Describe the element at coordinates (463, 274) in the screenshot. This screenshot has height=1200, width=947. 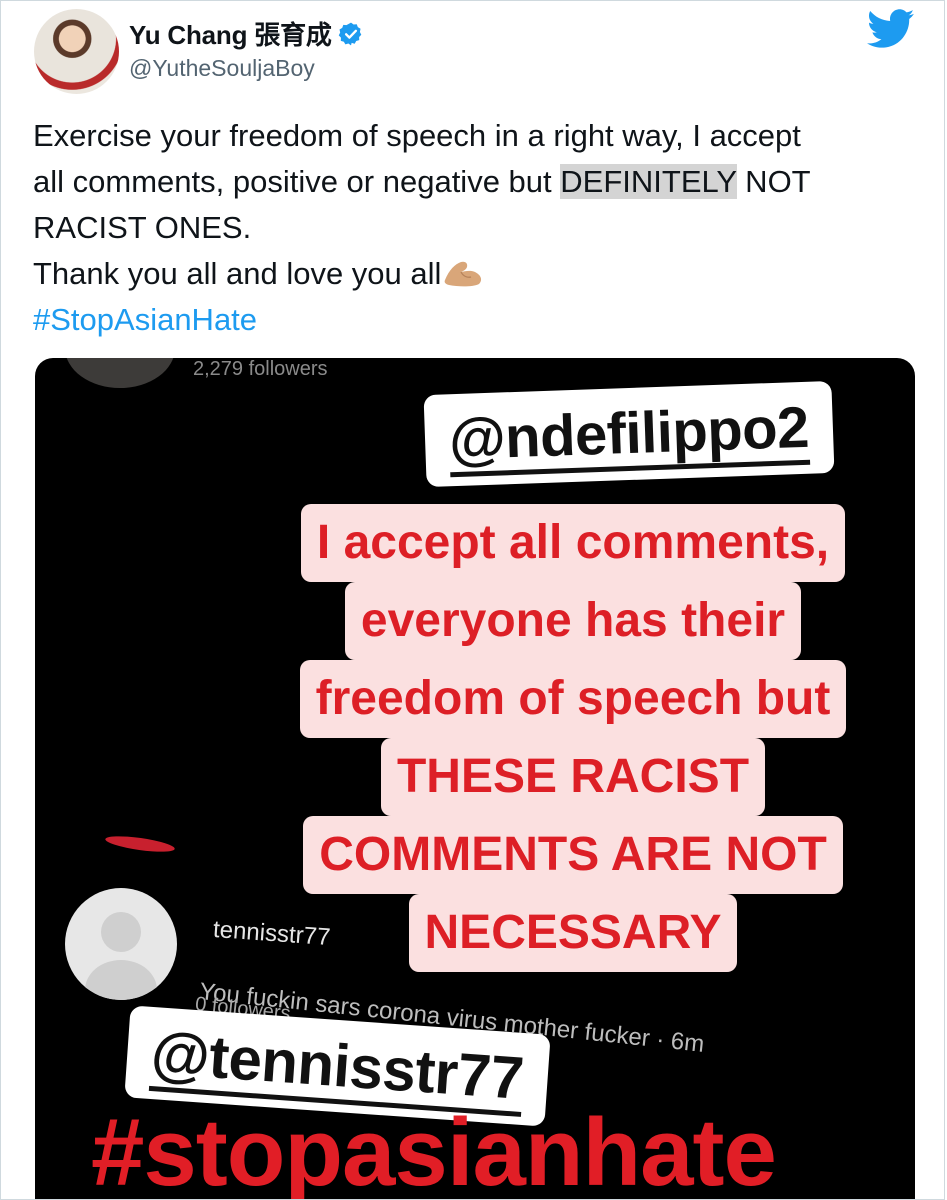
I see `flexed-biceps-emoji` at that location.